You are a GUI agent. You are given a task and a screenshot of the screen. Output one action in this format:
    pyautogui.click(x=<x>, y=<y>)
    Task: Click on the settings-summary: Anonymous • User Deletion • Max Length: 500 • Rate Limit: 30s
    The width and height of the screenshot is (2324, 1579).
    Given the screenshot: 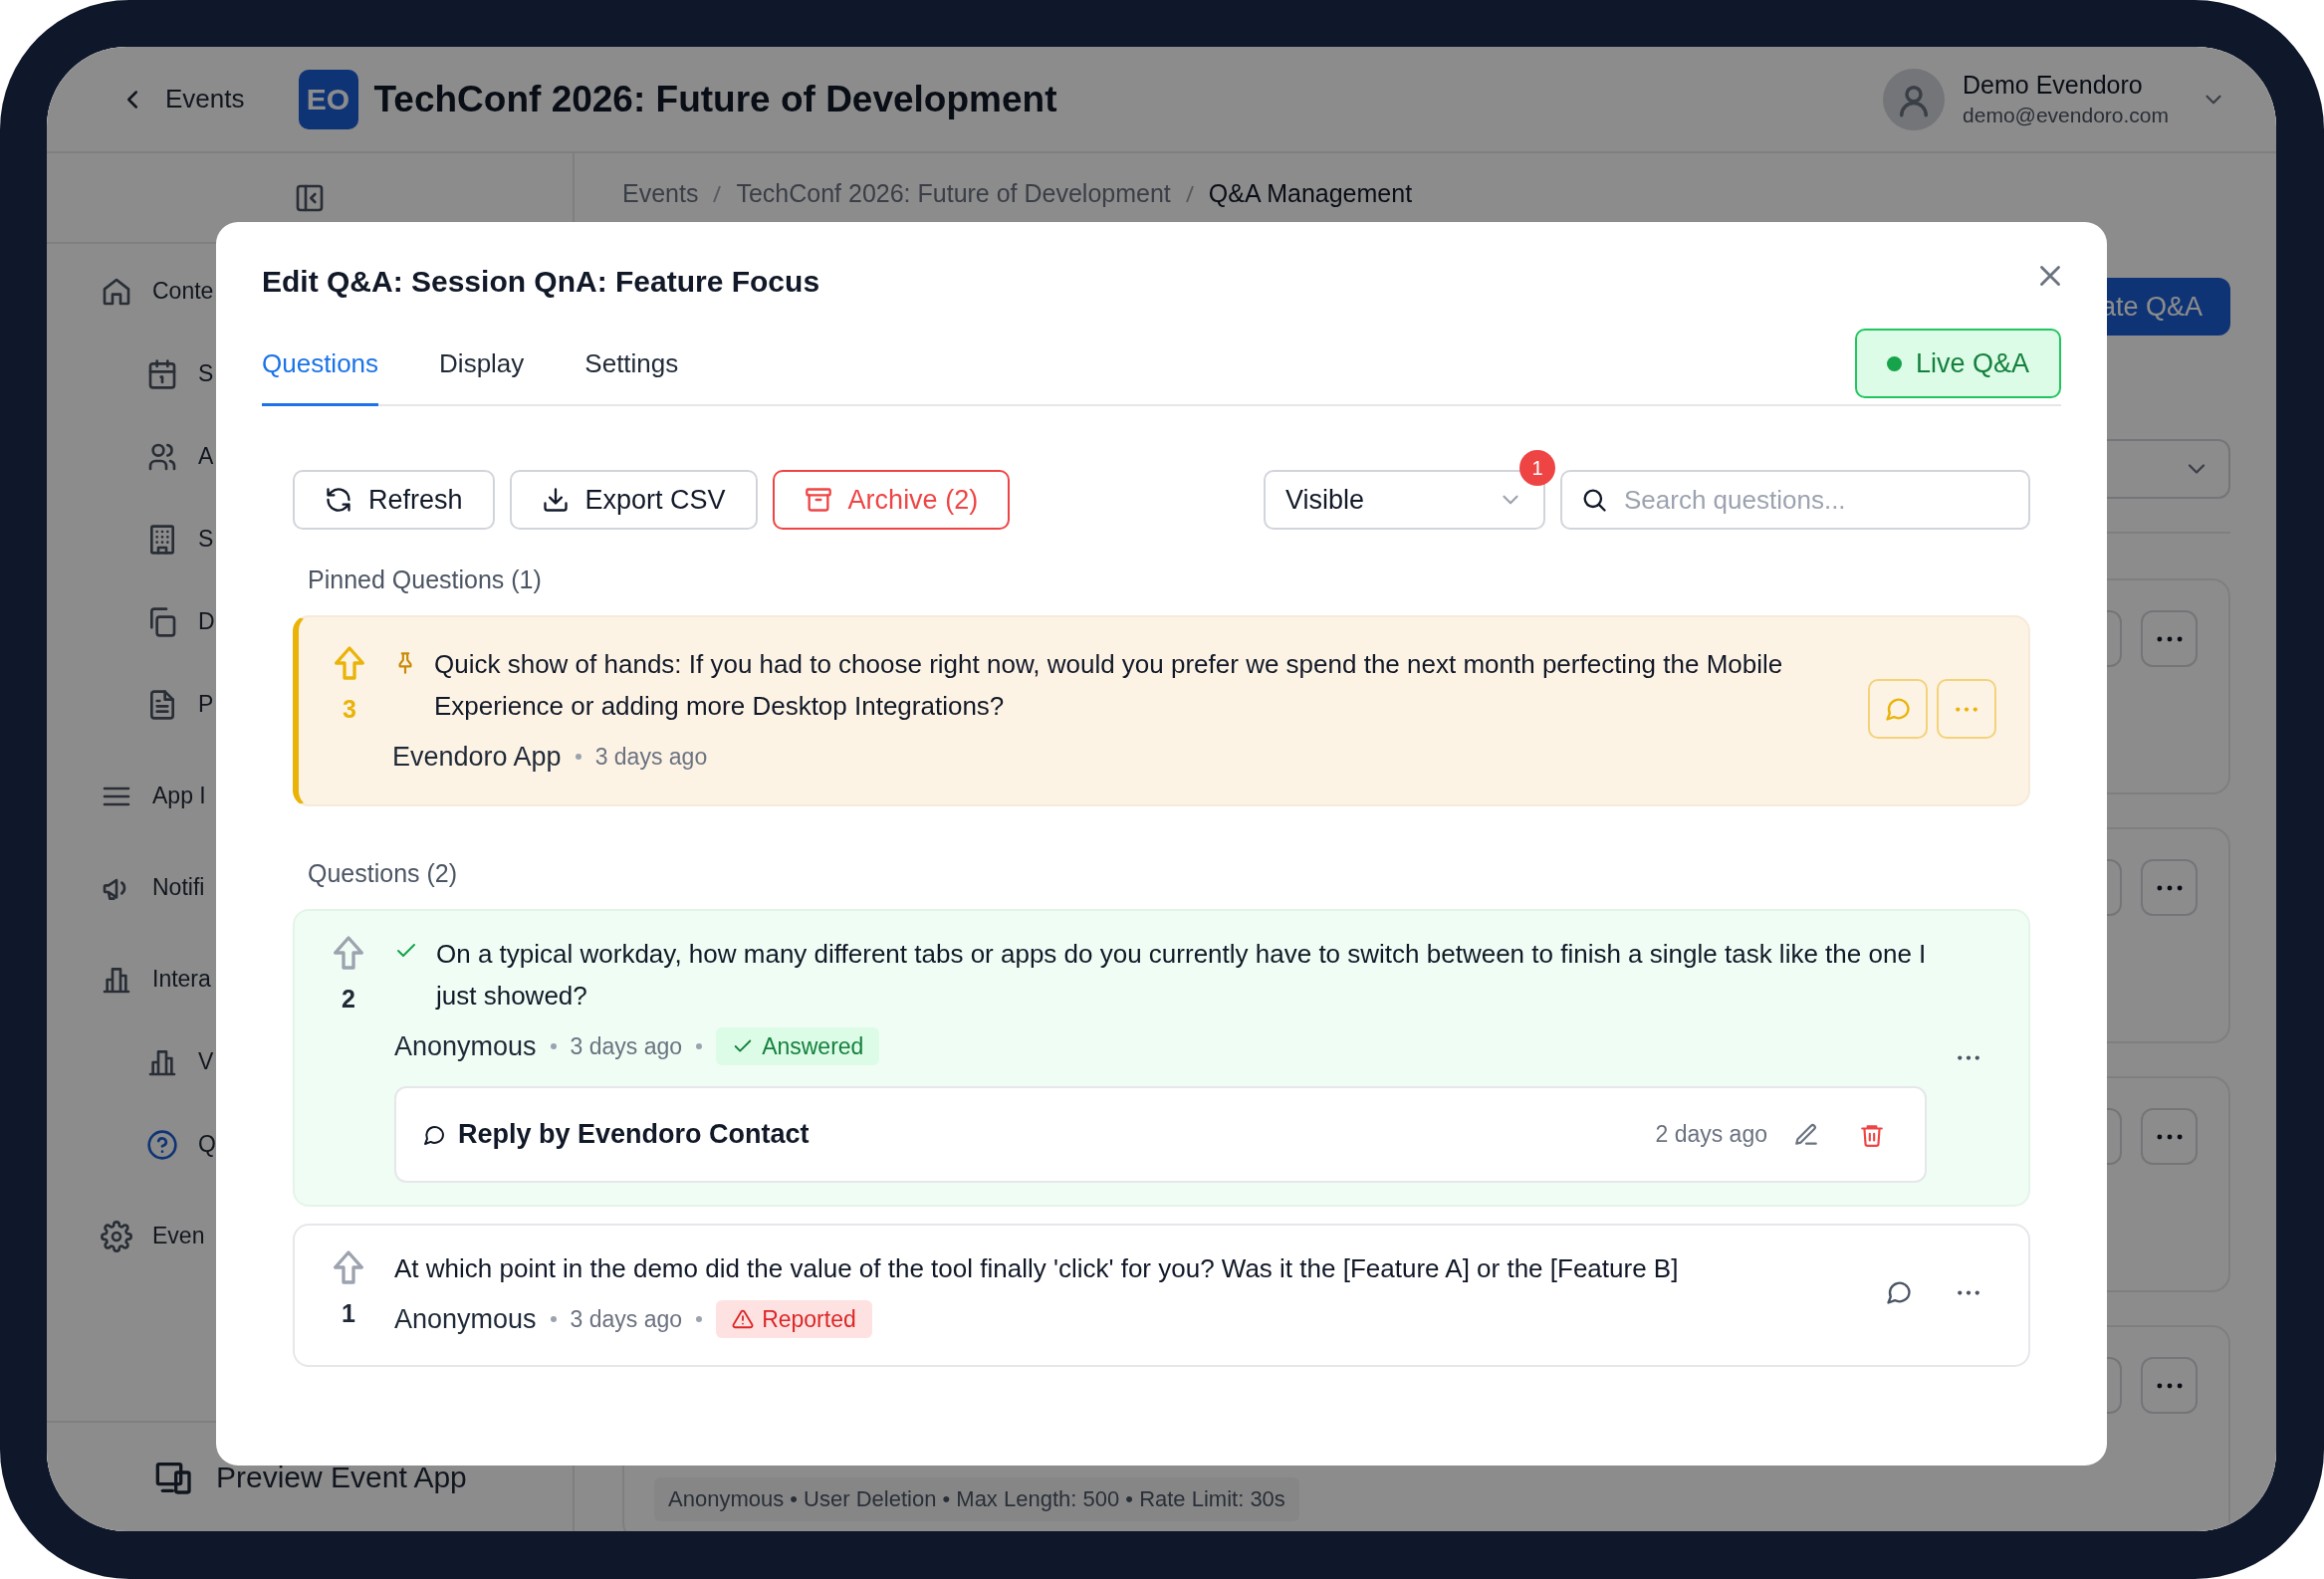 What is the action you would take?
    pyautogui.click(x=976, y=1499)
    